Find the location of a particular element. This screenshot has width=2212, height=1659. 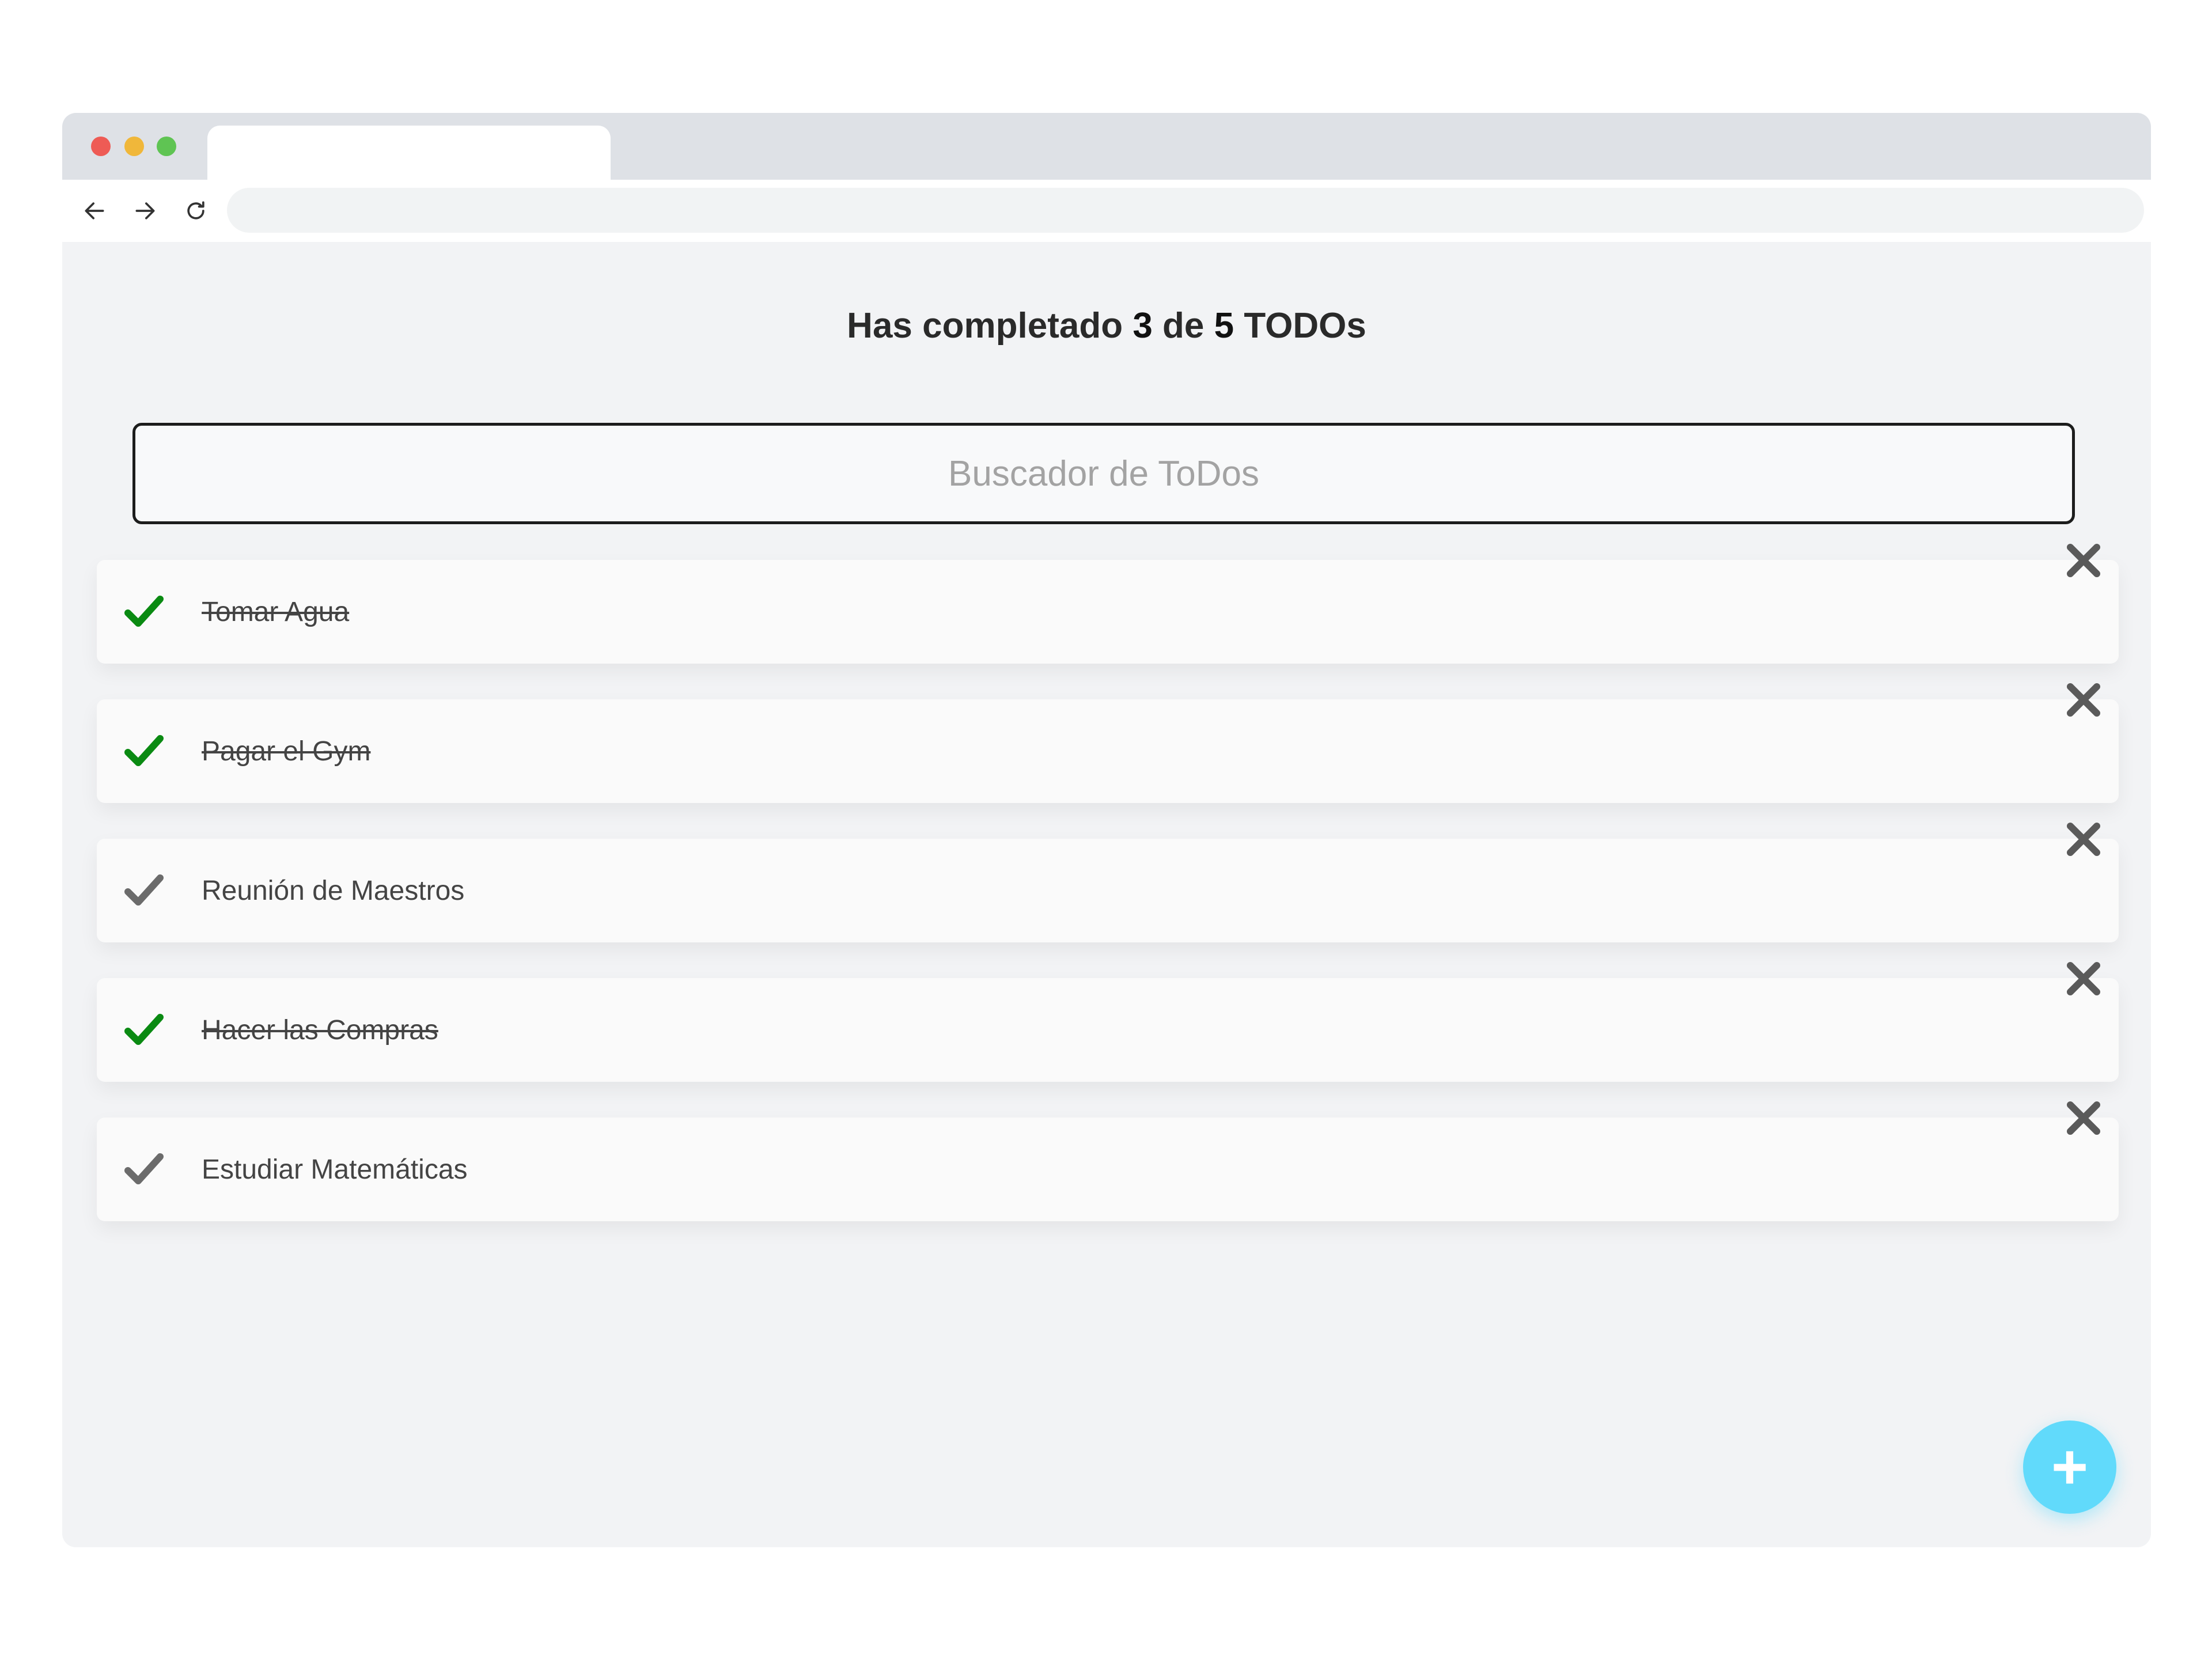

title-bar is located at coordinates (1106, 146).